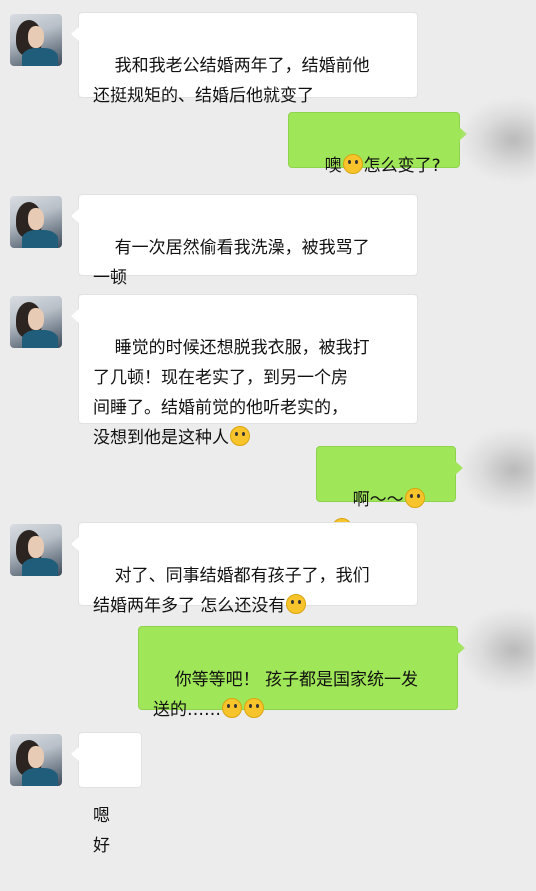  I want to click on incoming-message: 我和我老公结婚两年了，结婚前他 还挺规矩的、结婚后他就变了, so click(244, 59).